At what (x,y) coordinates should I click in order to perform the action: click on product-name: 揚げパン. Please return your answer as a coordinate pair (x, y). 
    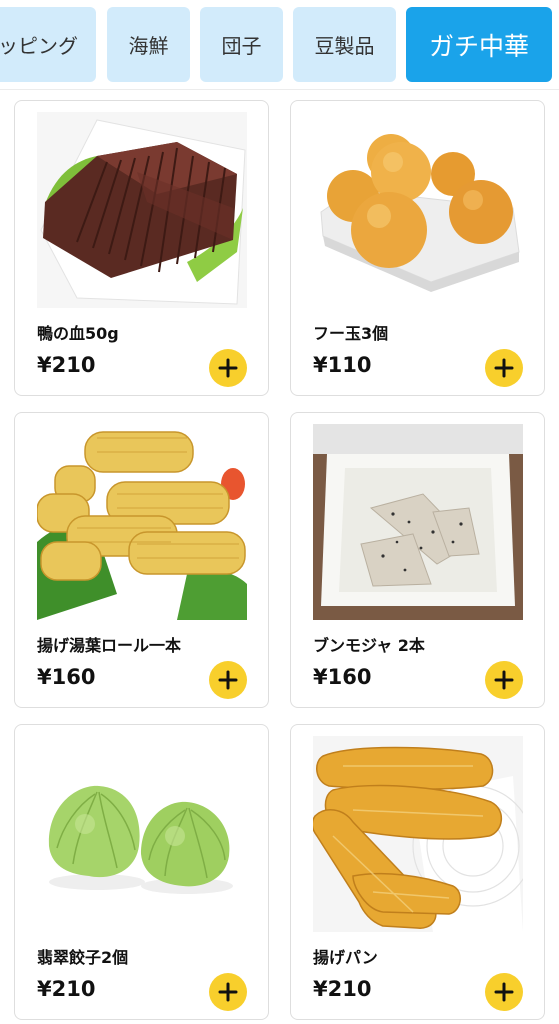
    Looking at the image, I should click on (345, 957).